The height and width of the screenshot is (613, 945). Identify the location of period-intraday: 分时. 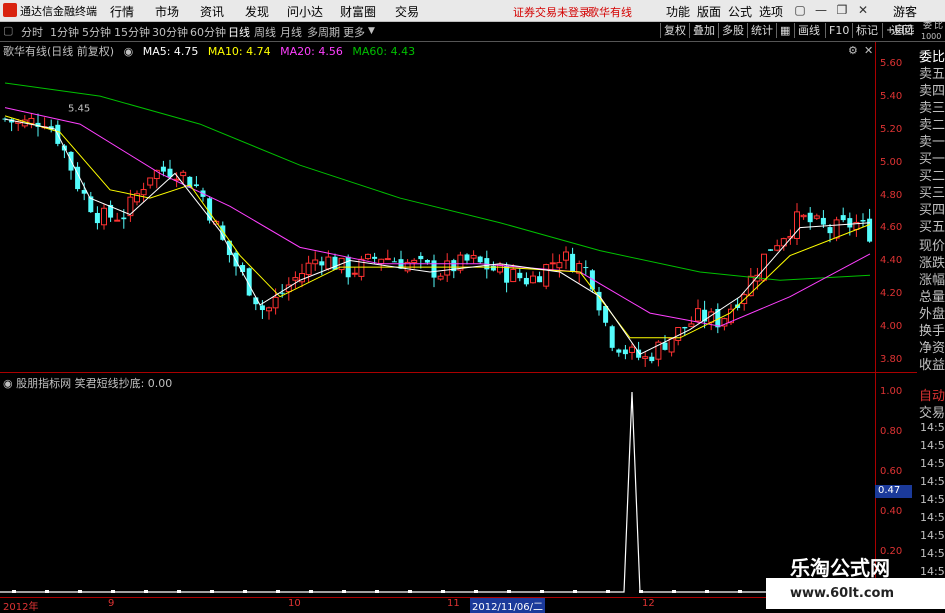
(32, 32).